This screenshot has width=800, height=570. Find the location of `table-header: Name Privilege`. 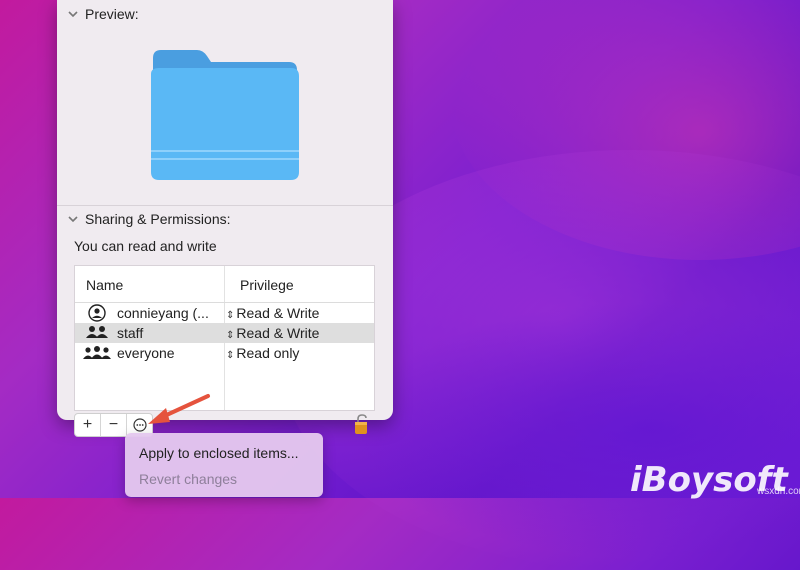

table-header: Name Privilege is located at coordinates (224, 284).